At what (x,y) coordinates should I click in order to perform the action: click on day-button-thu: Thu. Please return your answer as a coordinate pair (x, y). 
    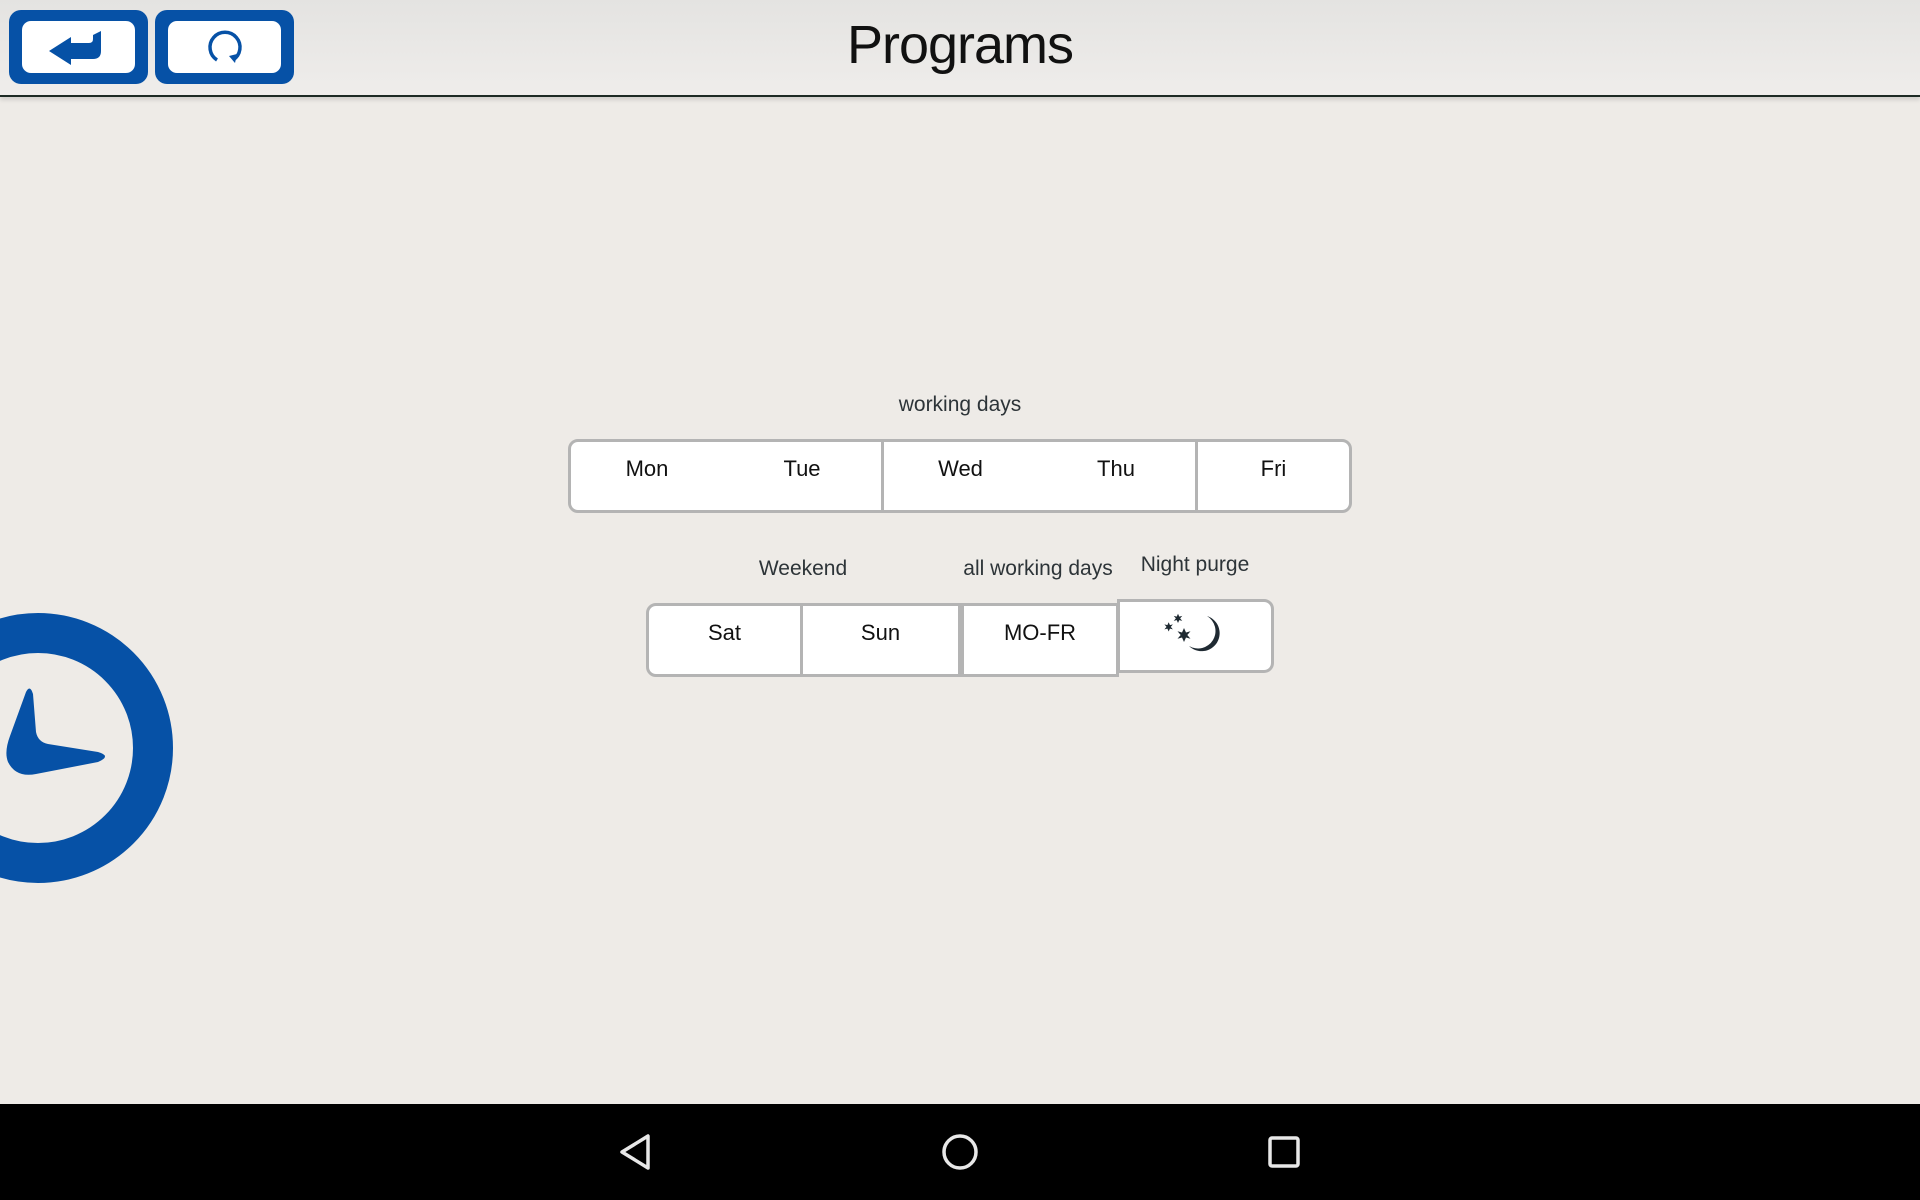
    Looking at the image, I should click on (1117, 476).